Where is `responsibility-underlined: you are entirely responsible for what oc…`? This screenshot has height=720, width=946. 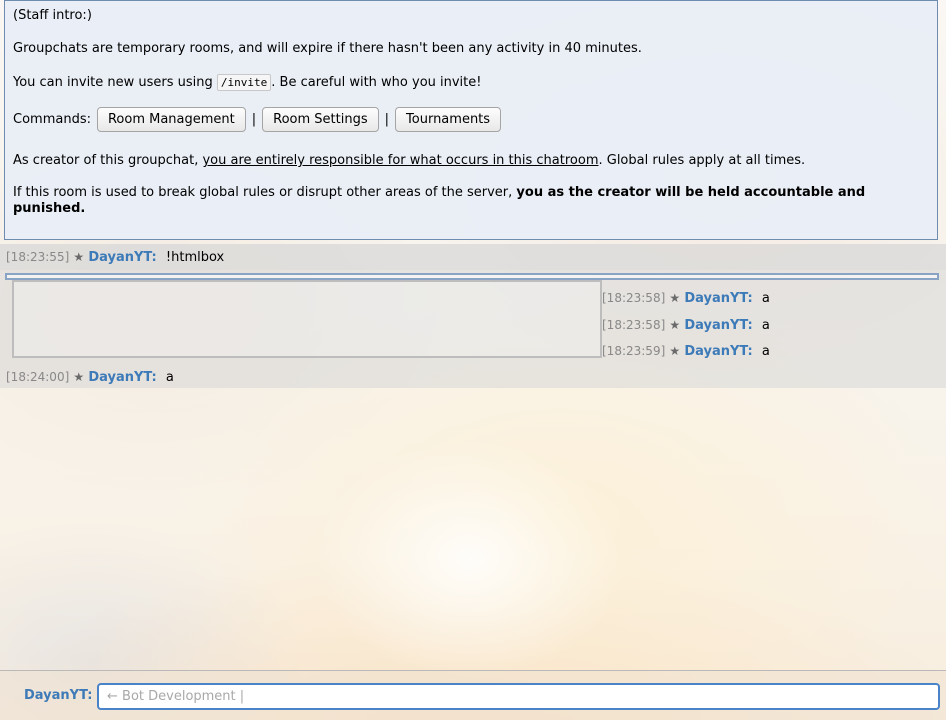
responsibility-underlined: you are entirely responsible for what oc… is located at coordinates (400, 160).